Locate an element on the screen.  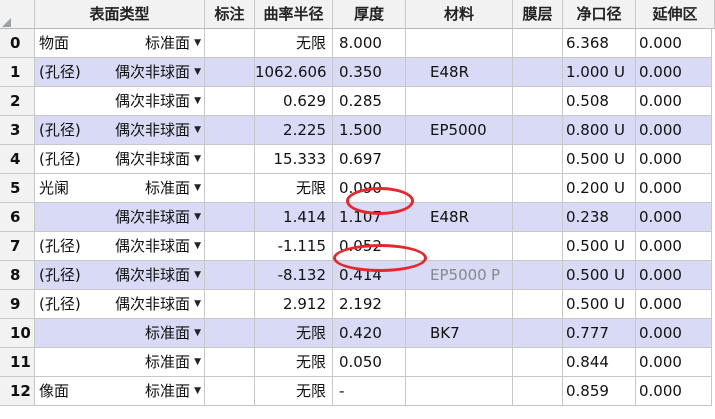
thickness-cell: 0.414 is located at coordinates (369, 275).